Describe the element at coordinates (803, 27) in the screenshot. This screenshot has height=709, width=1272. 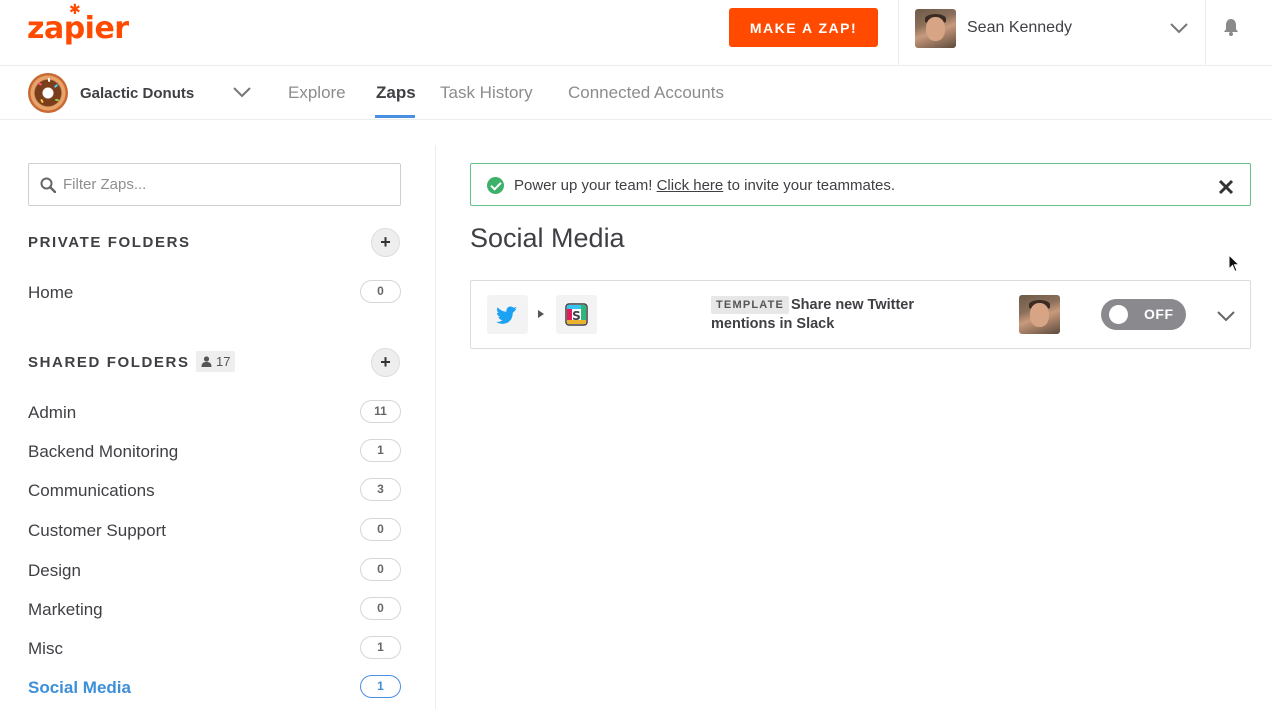
I see `make-a-zap-button: MAKE A ZAP!` at that location.